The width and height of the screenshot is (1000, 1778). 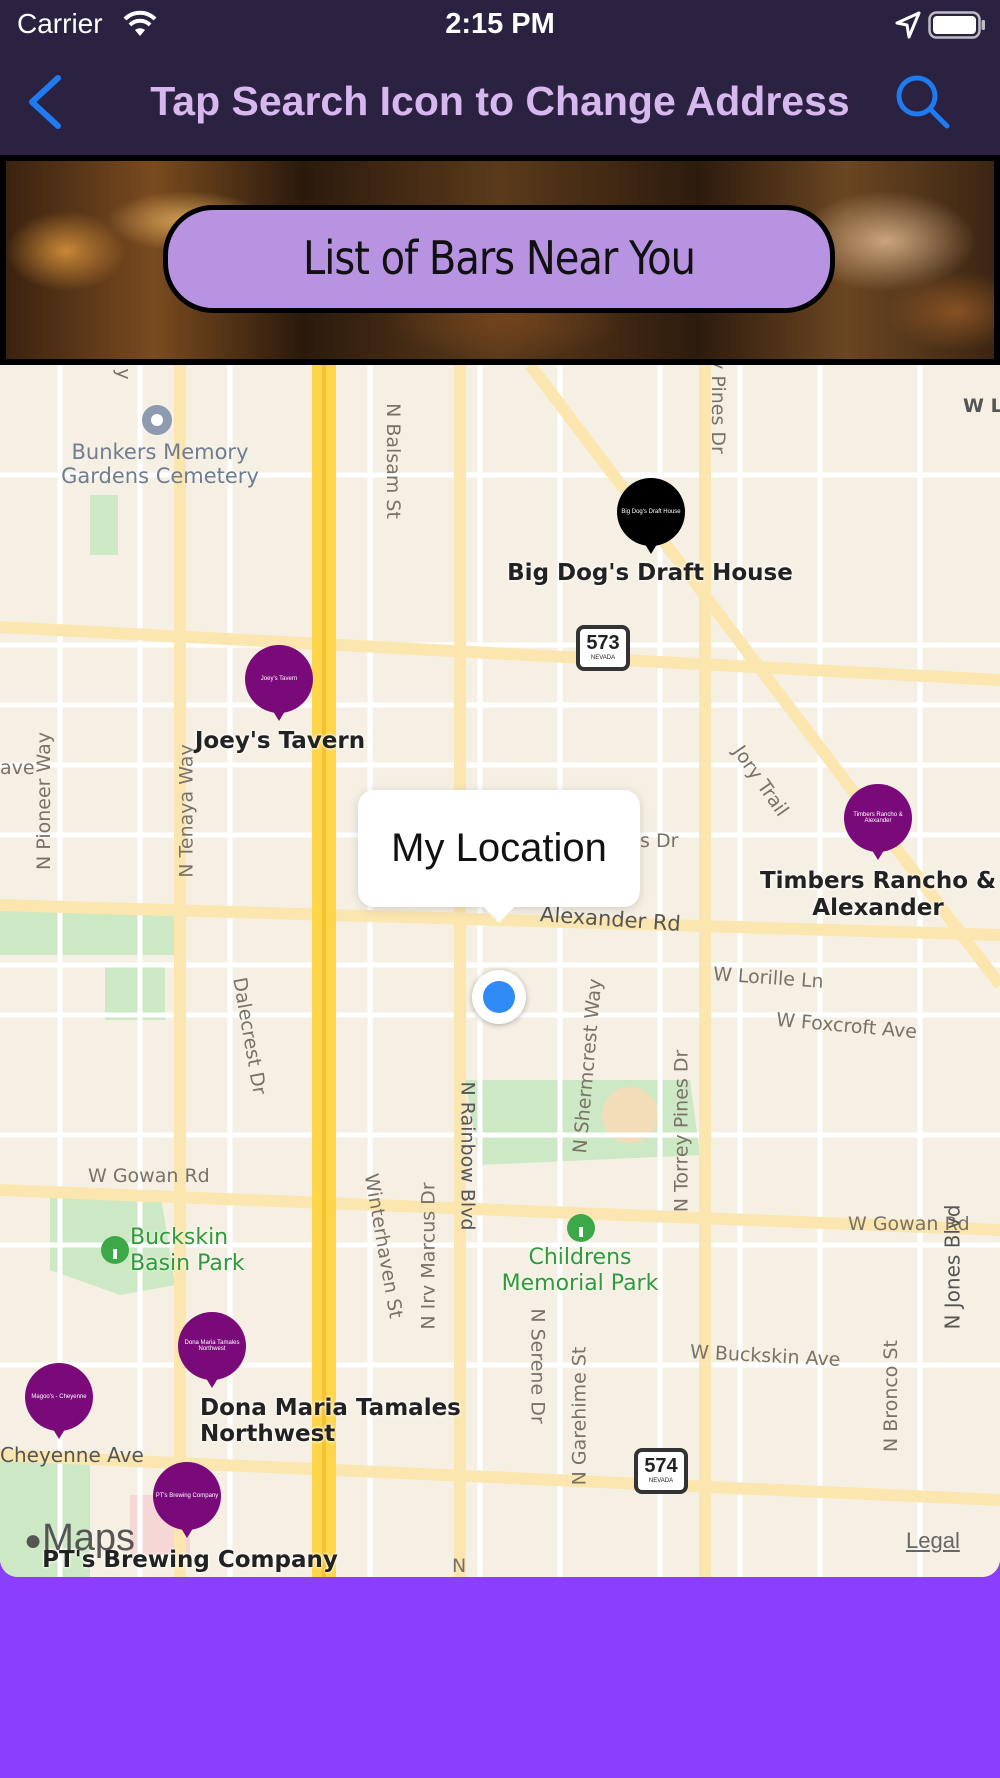 I want to click on street-label: ave, so click(x=17, y=768).